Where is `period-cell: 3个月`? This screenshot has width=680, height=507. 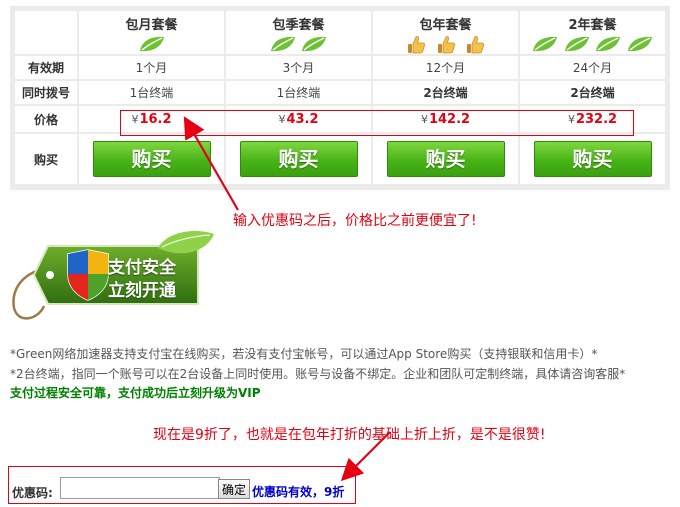
period-cell: 3个月 is located at coordinates (298, 67).